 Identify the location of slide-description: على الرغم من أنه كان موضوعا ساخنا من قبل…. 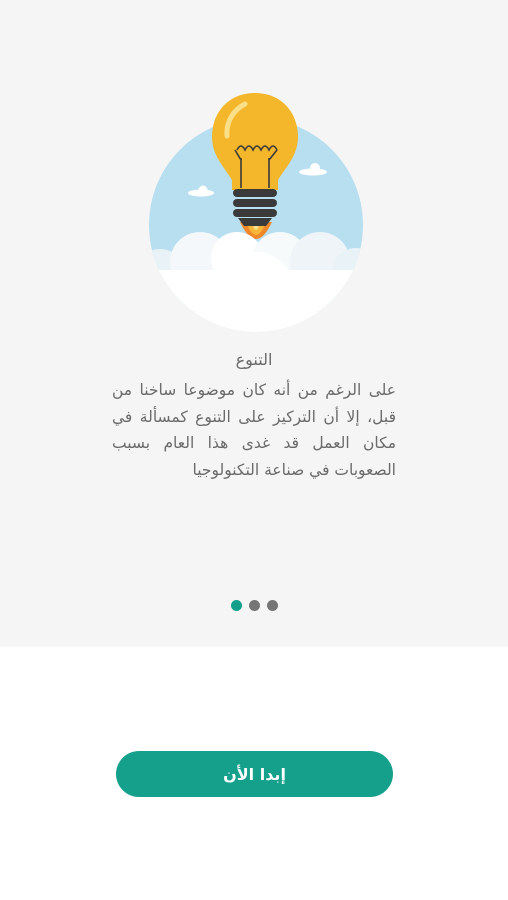
(254, 430).